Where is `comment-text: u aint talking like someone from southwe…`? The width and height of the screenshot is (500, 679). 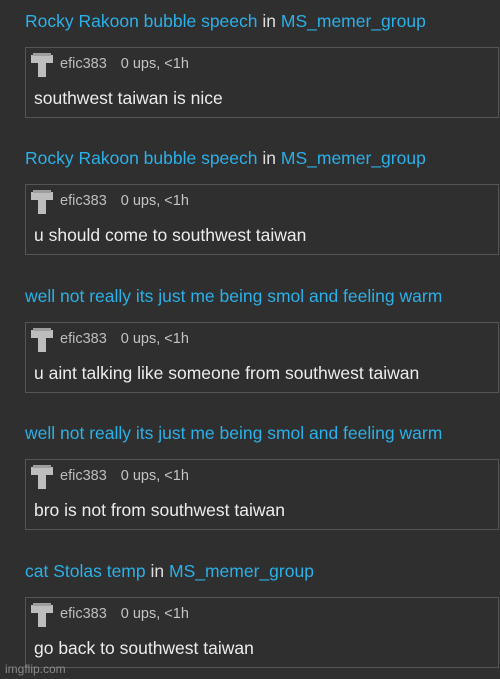 comment-text: u aint talking like someone from southwe… is located at coordinates (227, 373).